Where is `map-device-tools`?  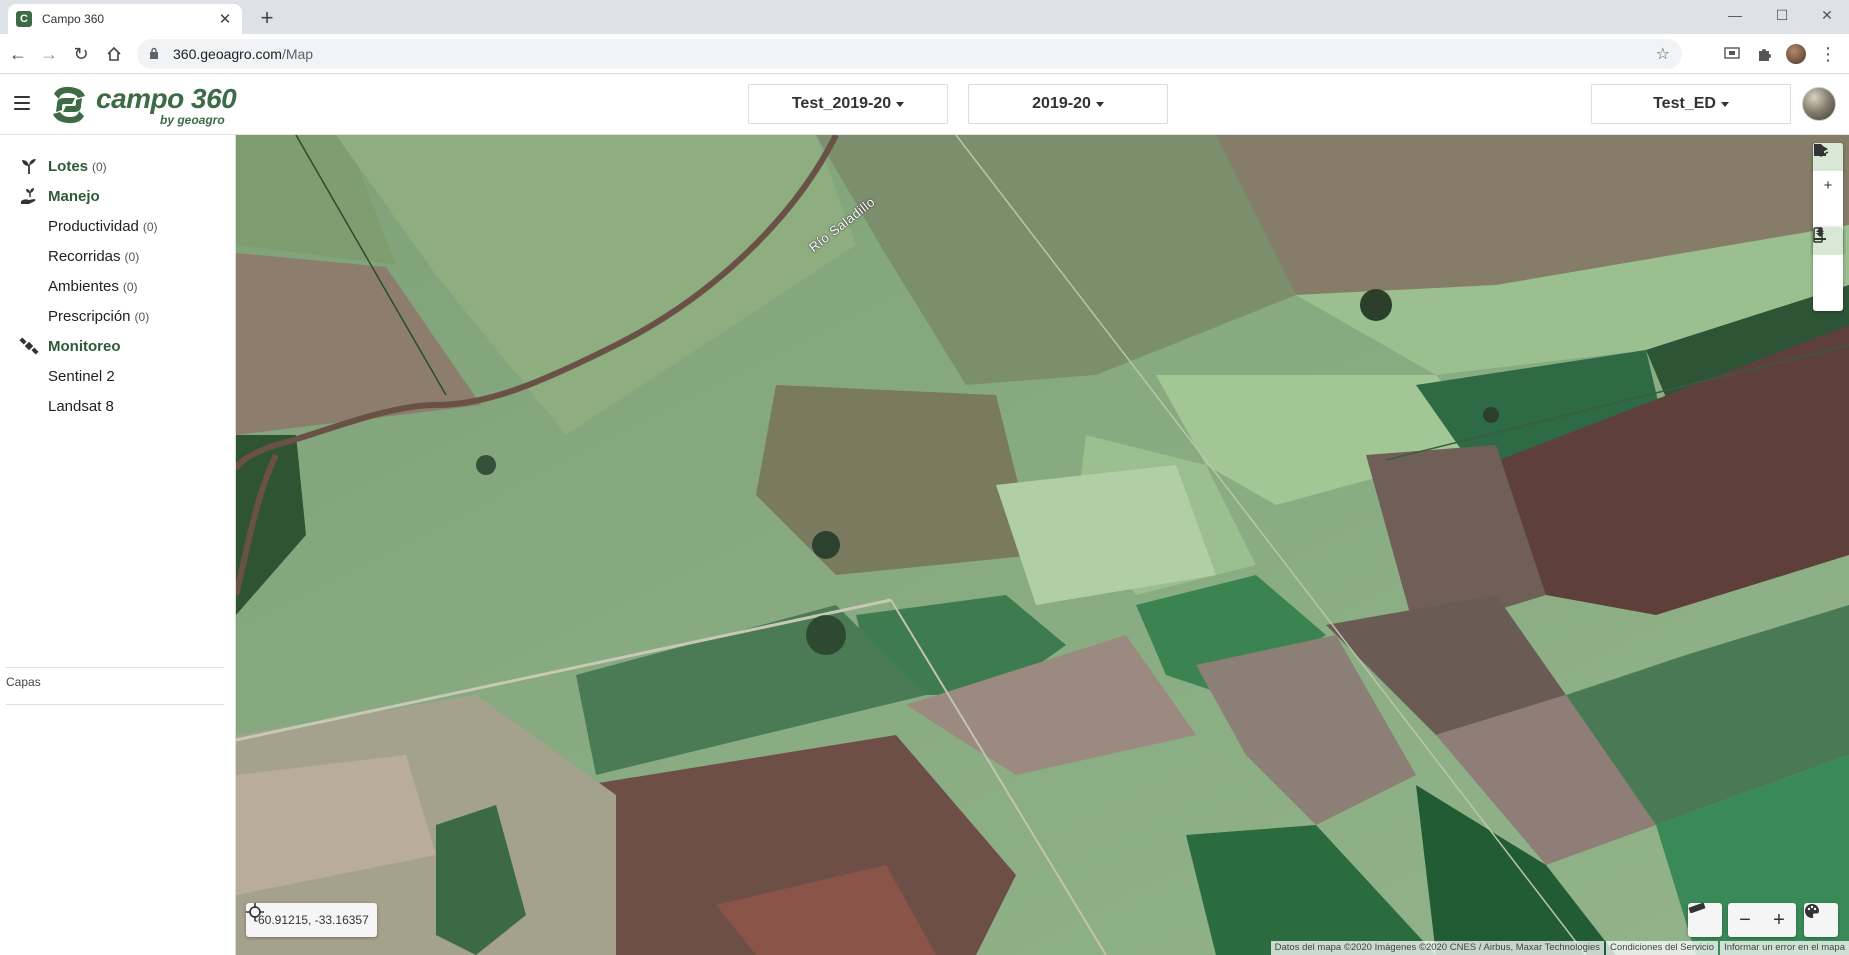 map-device-tools is located at coordinates (1828, 269).